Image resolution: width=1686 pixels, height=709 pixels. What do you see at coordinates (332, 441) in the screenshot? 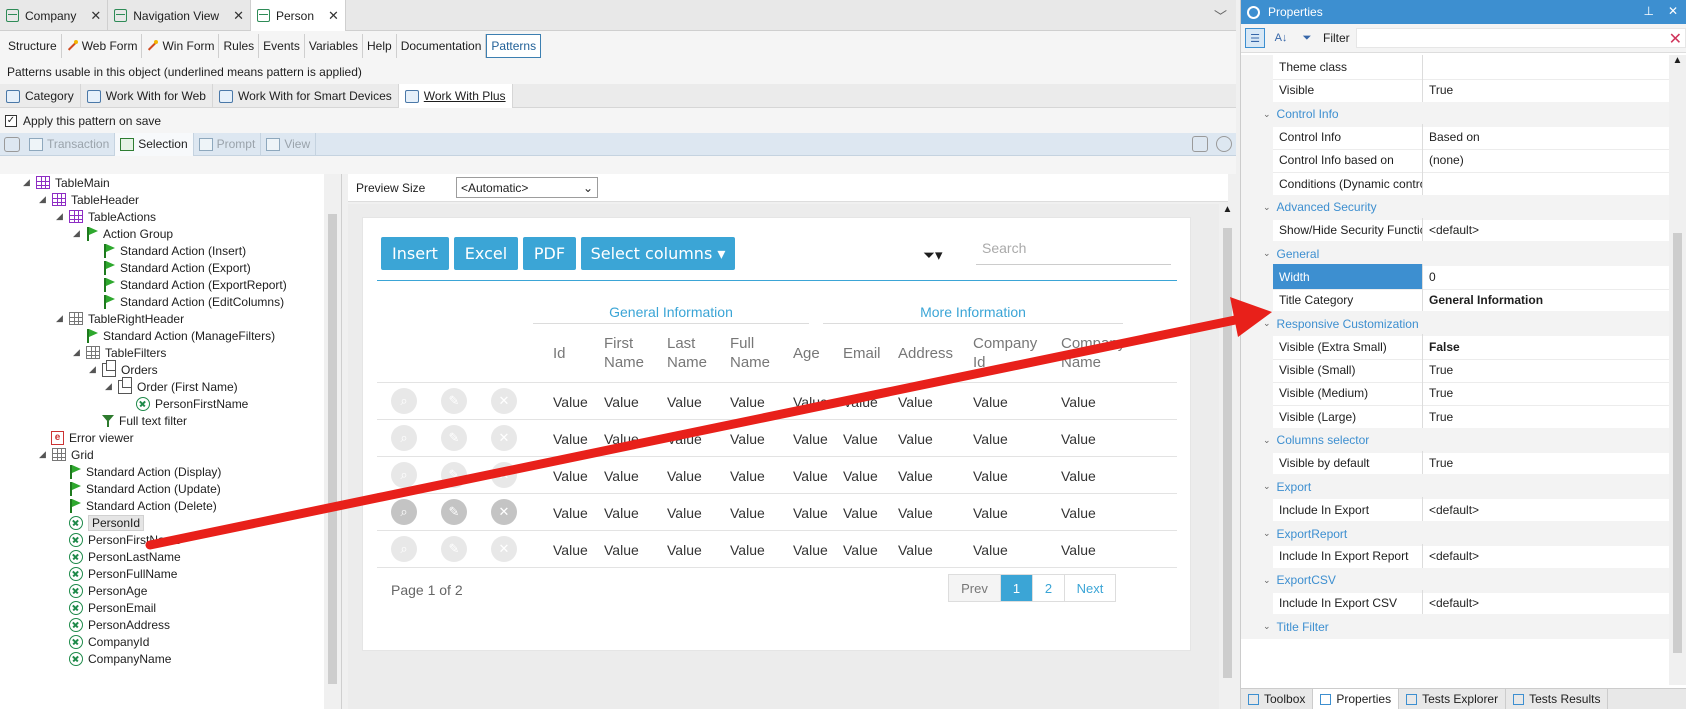
I see `tree-scrollbar` at bounding box center [332, 441].